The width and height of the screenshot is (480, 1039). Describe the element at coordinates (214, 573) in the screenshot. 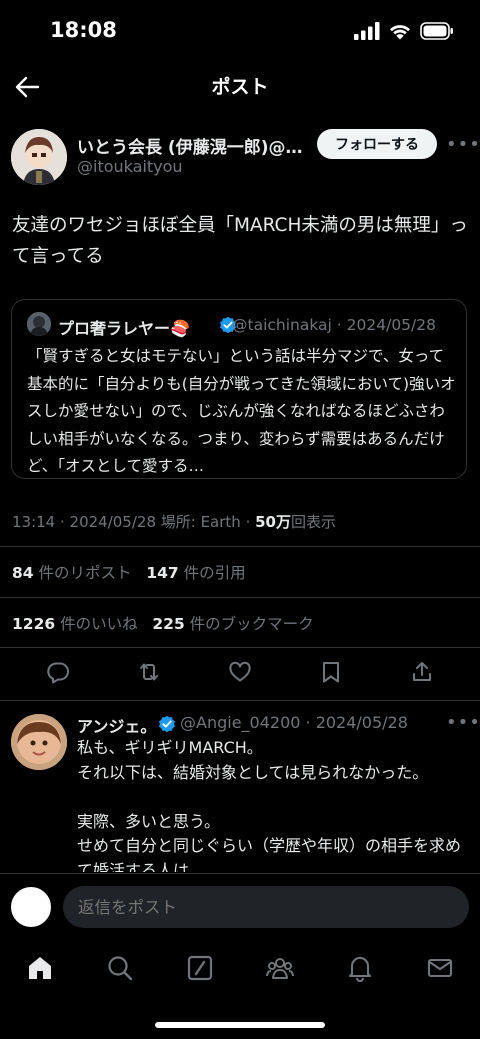

I see `quotes-label: 件の引用` at that location.